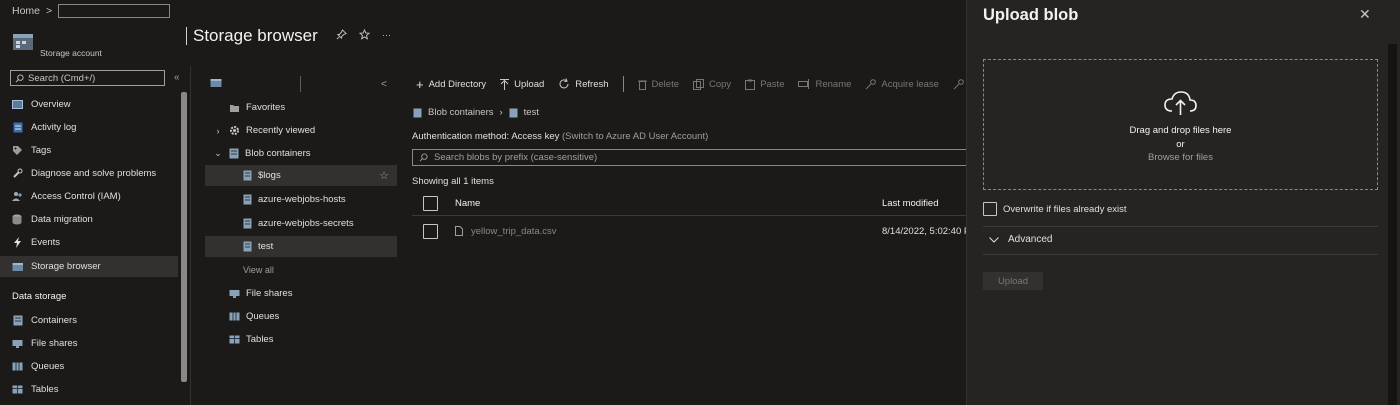 Image resolution: width=1400 pixels, height=405 pixels. Describe the element at coordinates (1055, 209) in the screenshot. I see `overwrite-option: Overwrite if files already exist` at that location.